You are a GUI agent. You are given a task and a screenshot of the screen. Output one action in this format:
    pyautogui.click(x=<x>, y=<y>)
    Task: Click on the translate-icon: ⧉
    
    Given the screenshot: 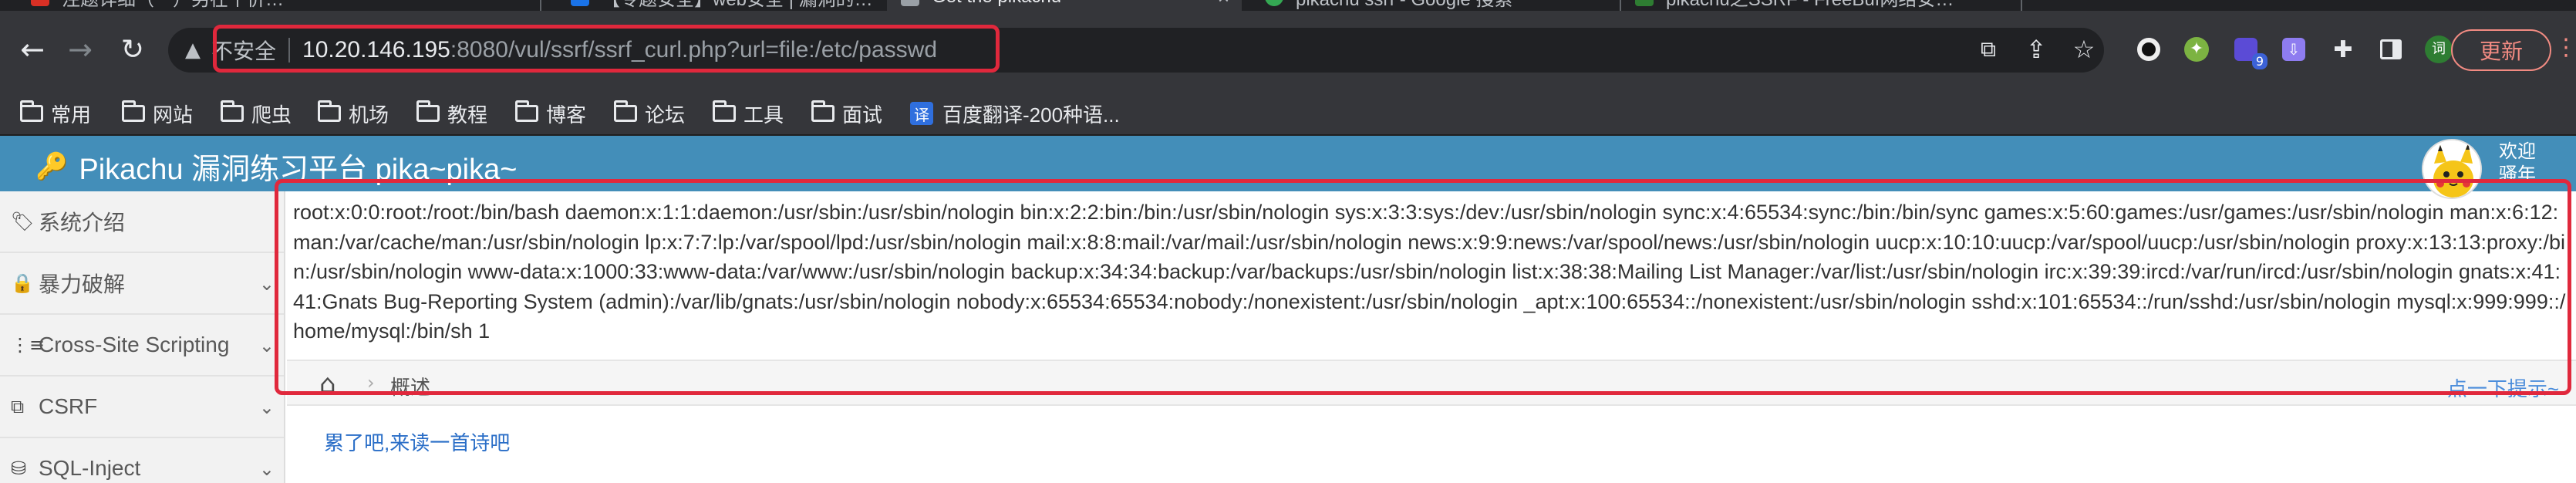 What is the action you would take?
    pyautogui.click(x=1988, y=49)
    